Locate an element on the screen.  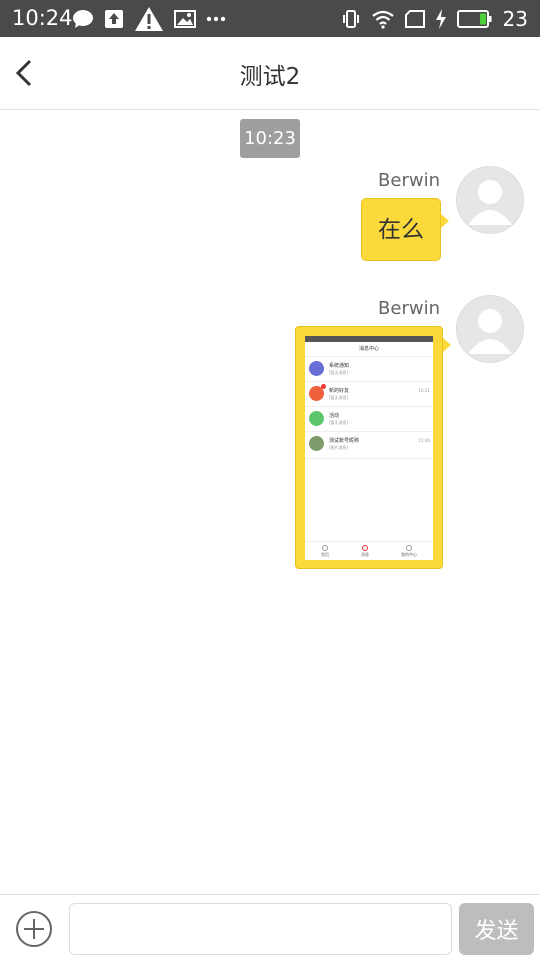
thumbnail-row-time: 16:21 is located at coordinates (424, 390).